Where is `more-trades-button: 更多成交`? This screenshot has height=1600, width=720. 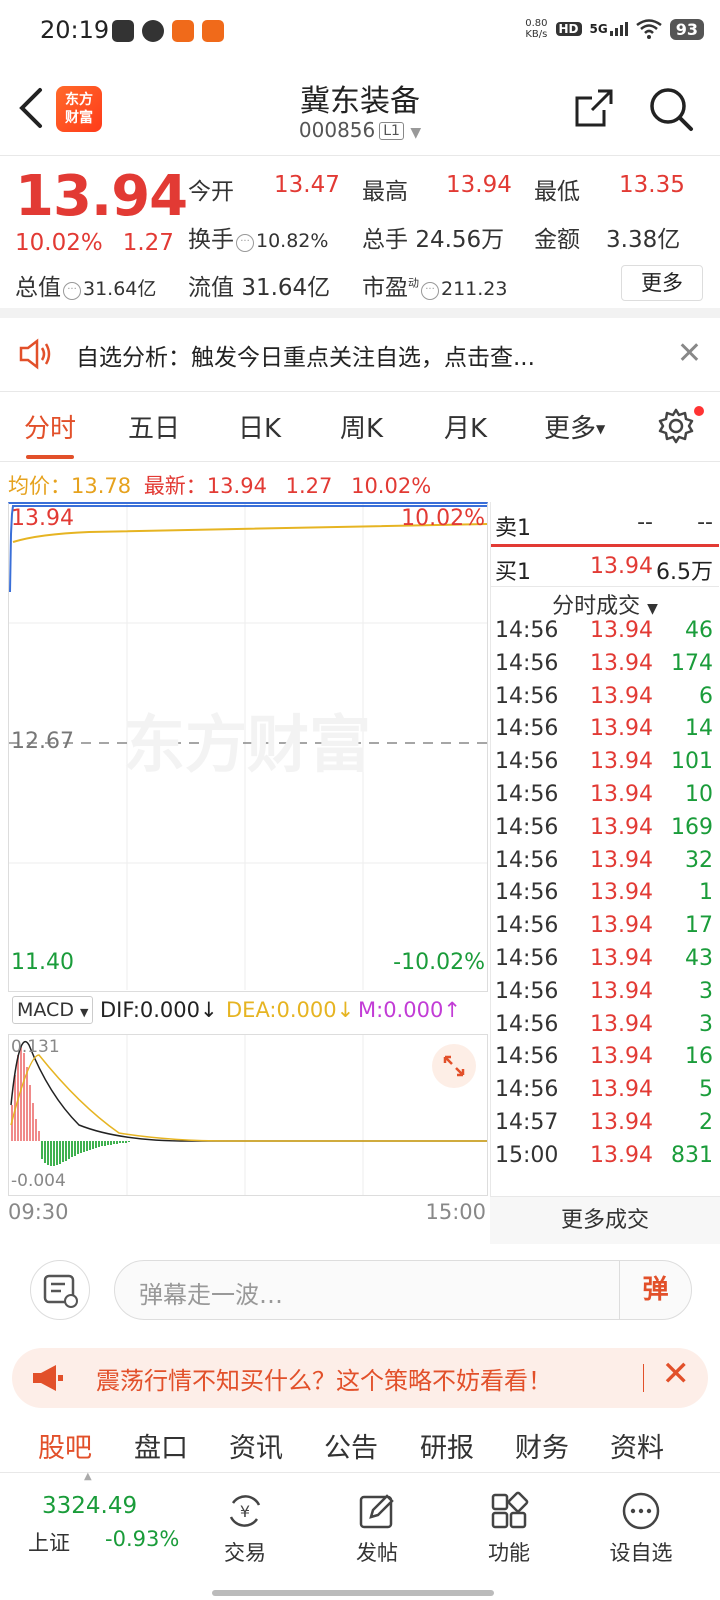 more-trades-button: 更多成交 is located at coordinates (605, 1220).